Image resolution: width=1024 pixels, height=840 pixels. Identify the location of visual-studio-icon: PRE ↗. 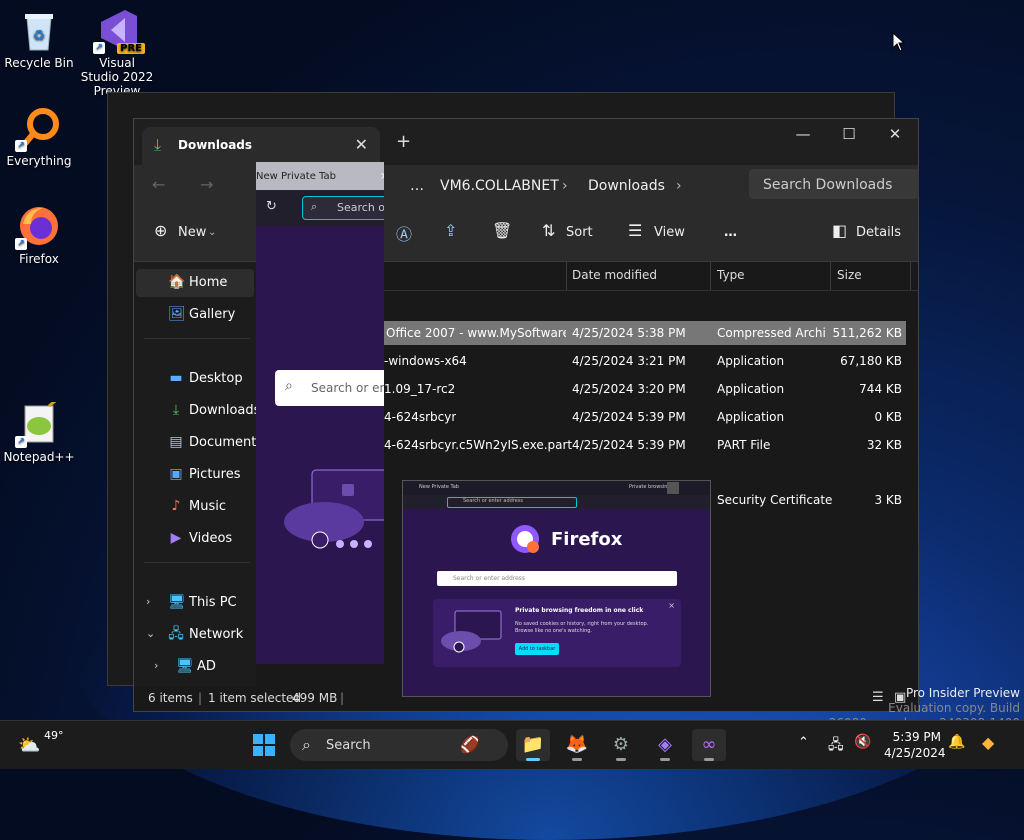
(119, 31).